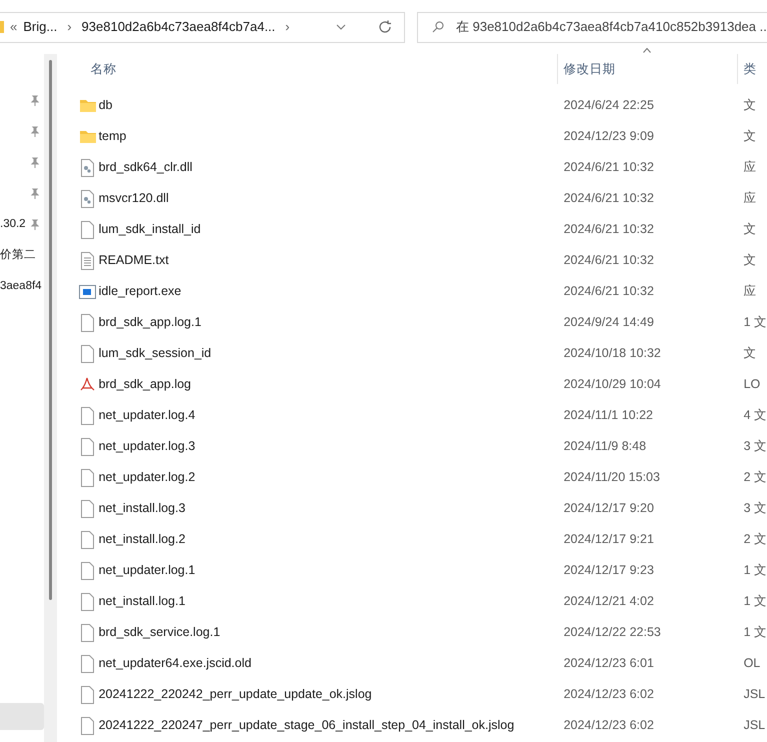 The image size is (767, 742). I want to click on chevron-down-icon, so click(341, 27).